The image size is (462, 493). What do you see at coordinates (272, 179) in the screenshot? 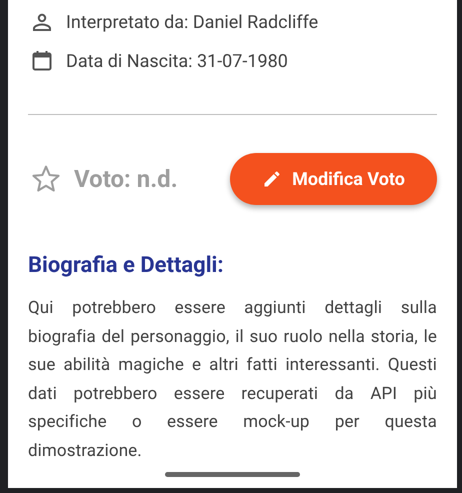
I see `pencil-icon` at bounding box center [272, 179].